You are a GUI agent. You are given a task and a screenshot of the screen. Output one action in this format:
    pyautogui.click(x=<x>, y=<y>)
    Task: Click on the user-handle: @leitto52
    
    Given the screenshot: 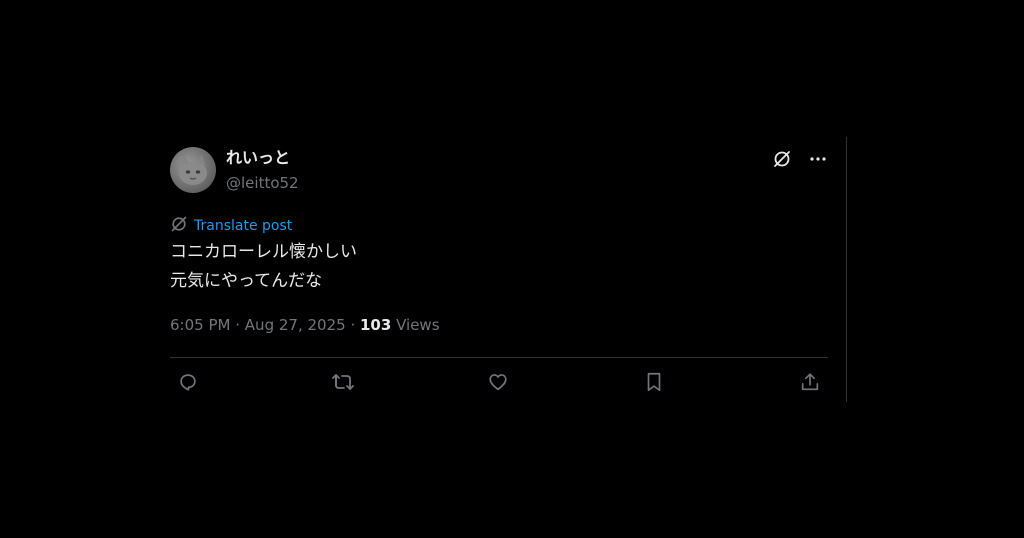 What is the action you would take?
    pyautogui.click(x=262, y=183)
    